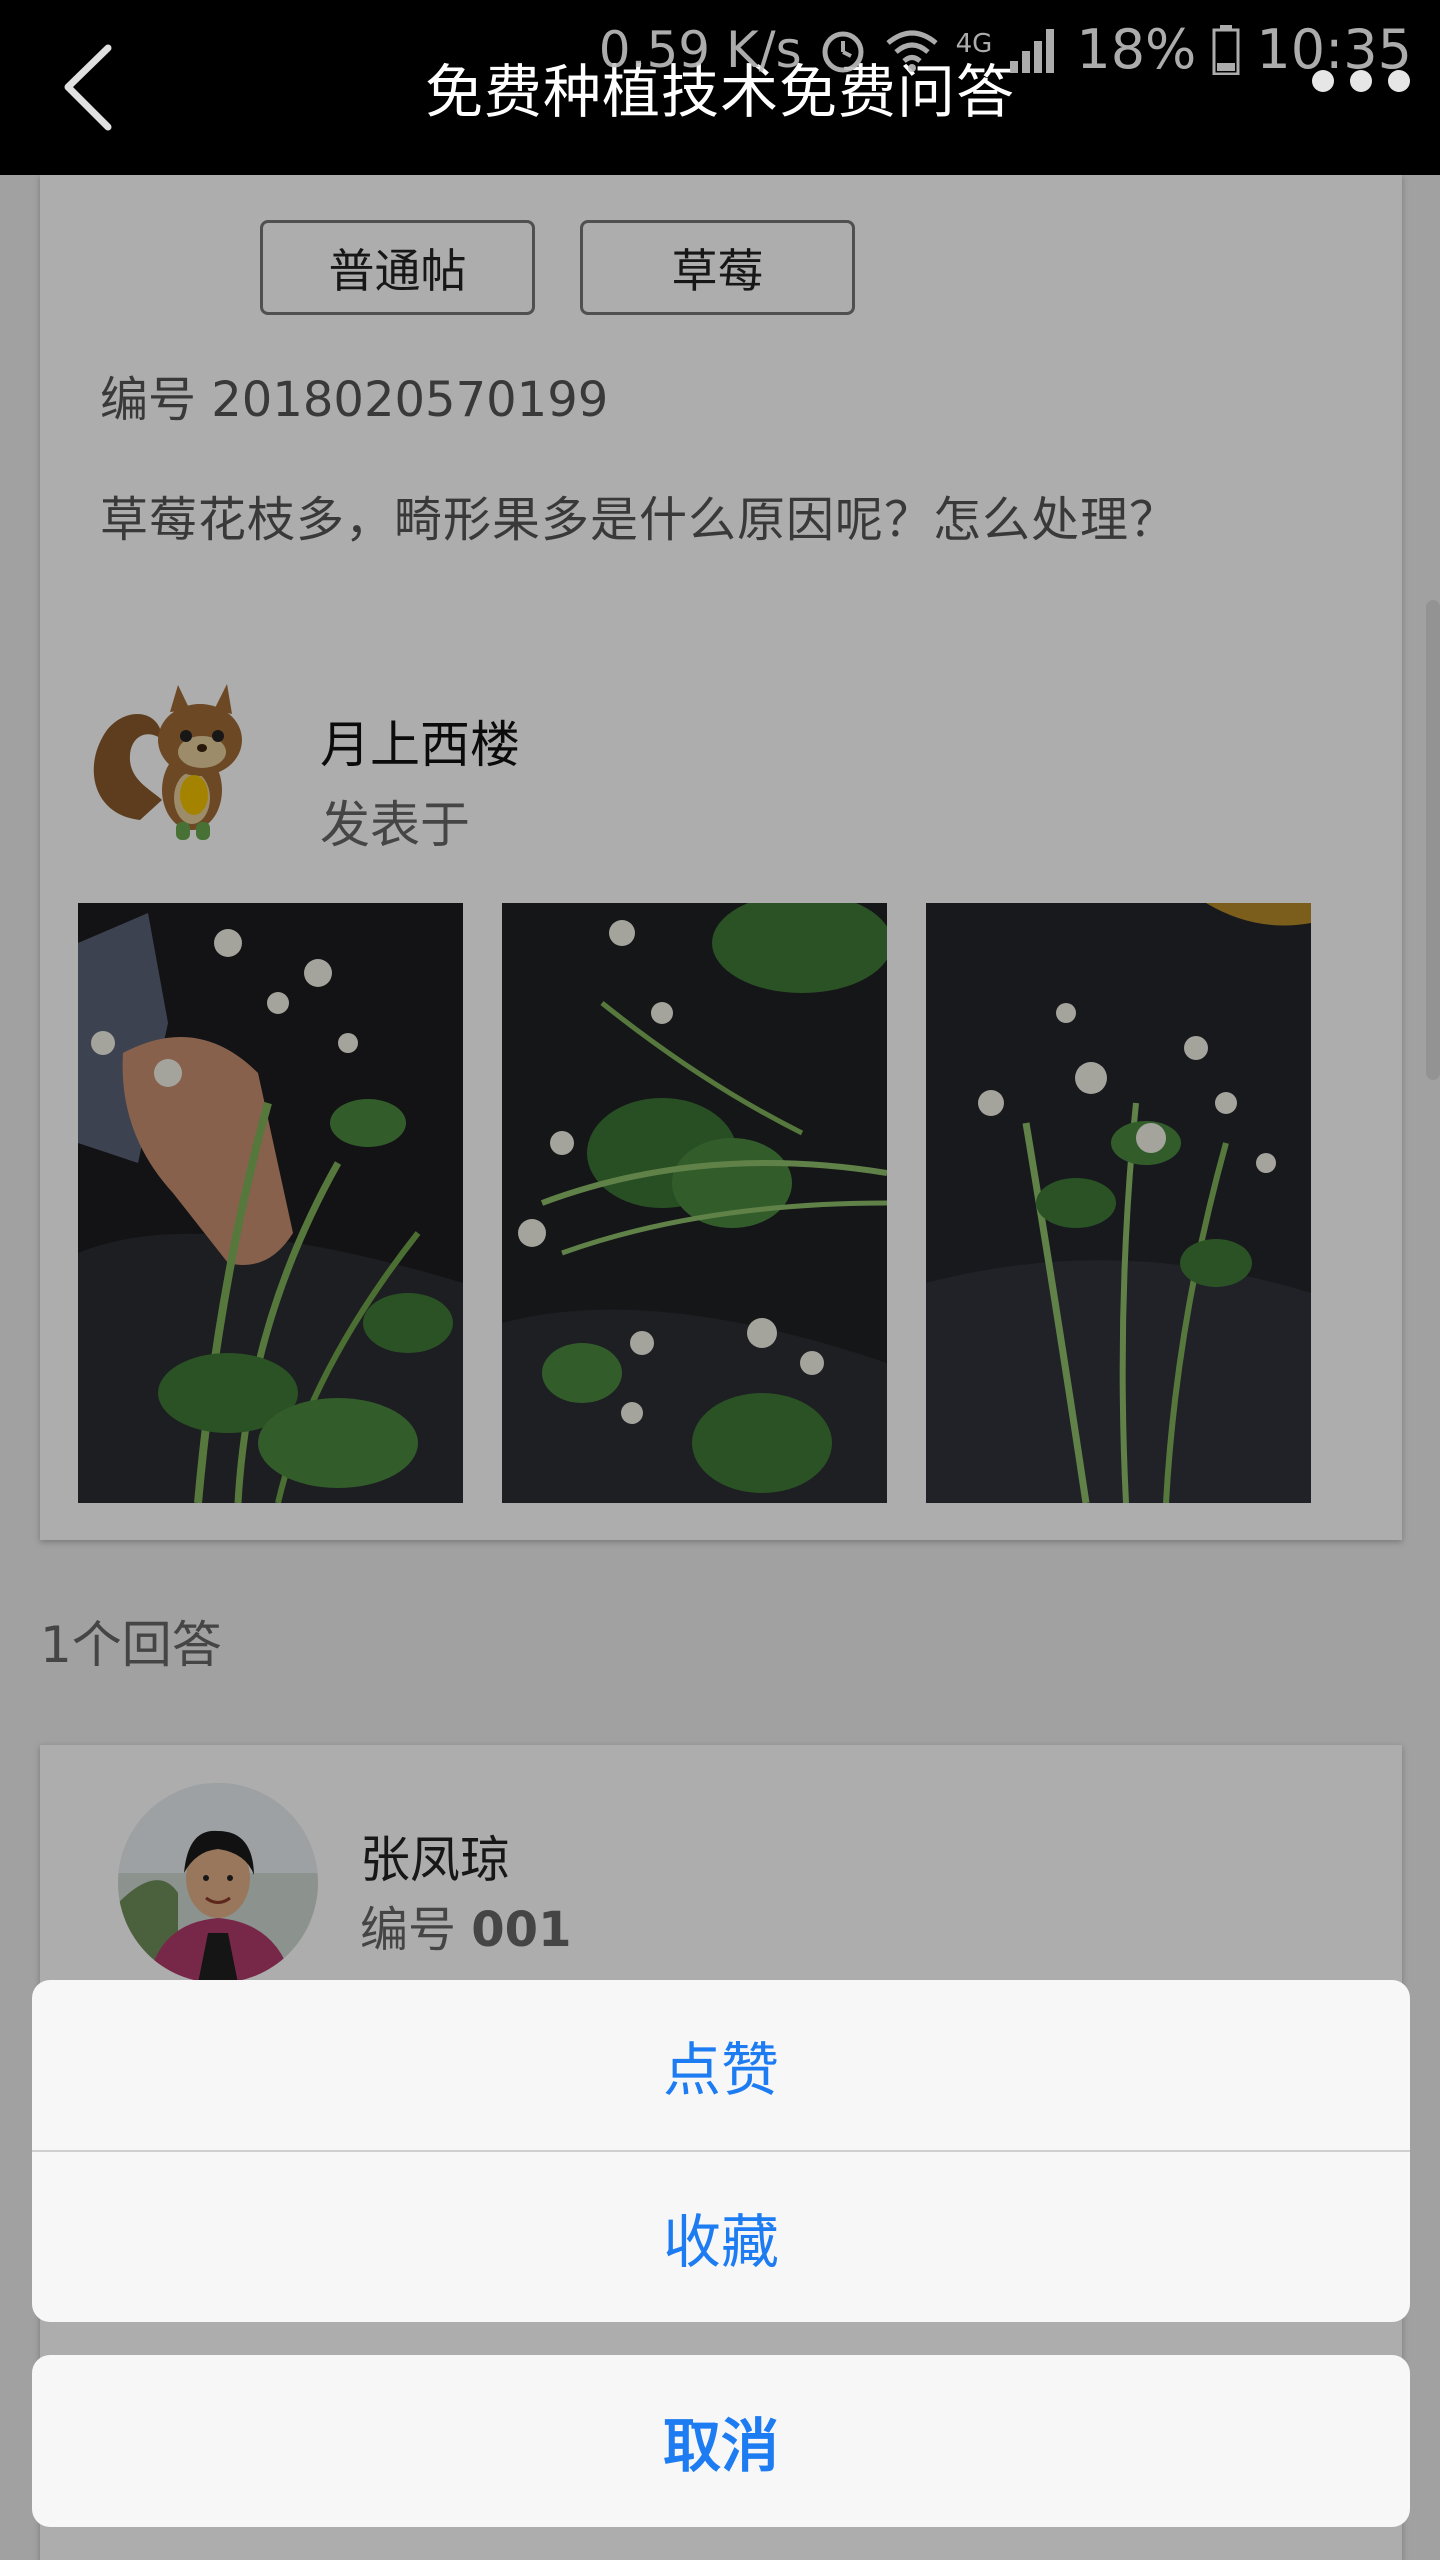  What do you see at coordinates (1226, 49) in the screenshot?
I see `battery-icon` at bounding box center [1226, 49].